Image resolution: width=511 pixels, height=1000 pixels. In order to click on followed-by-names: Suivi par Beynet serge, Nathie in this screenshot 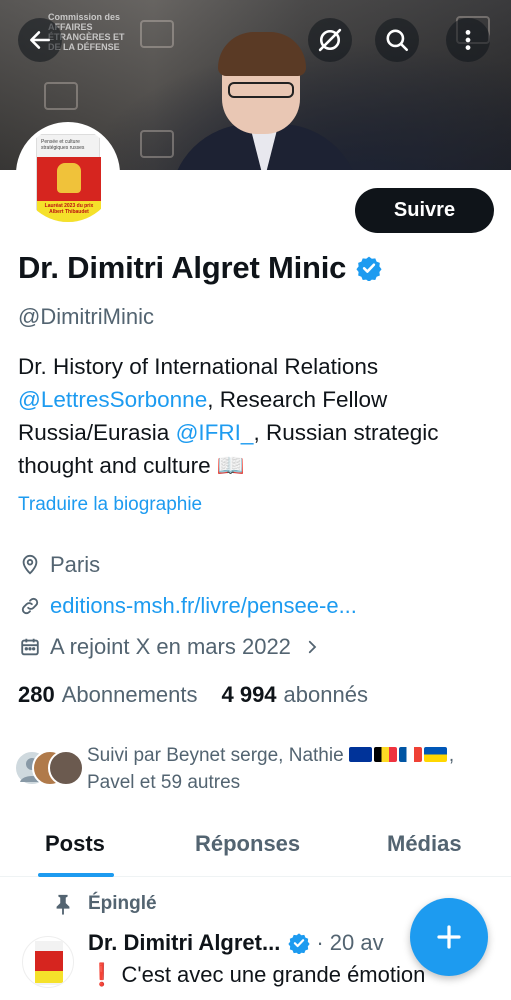, I will do `click(218, 755)`.